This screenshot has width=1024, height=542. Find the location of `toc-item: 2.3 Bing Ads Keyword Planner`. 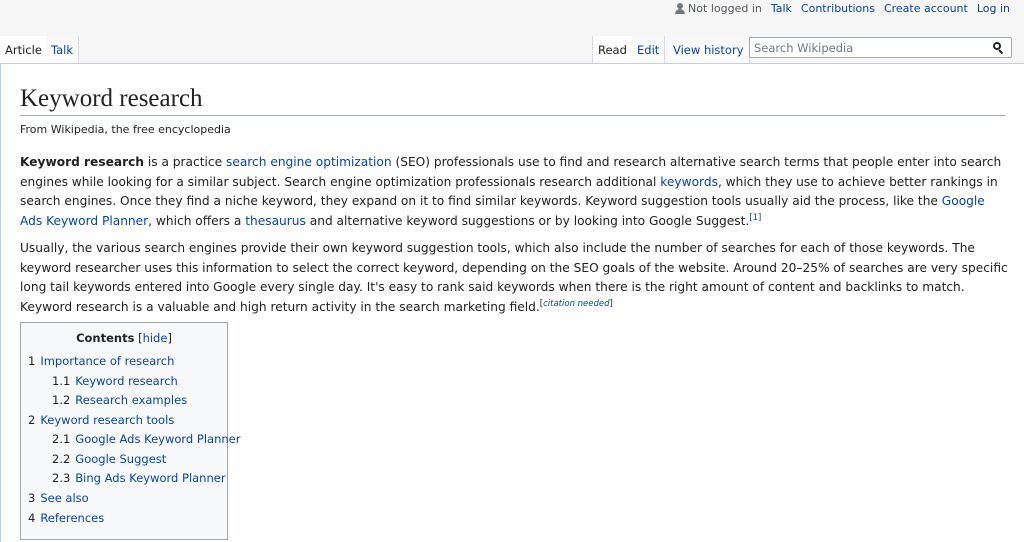

toc-item: 2.3 Bing Ads Keyword Planner is located at coordinates (139, 478).